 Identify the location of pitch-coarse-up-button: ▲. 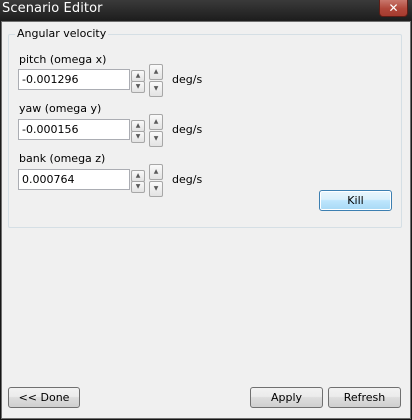
(156, 72).